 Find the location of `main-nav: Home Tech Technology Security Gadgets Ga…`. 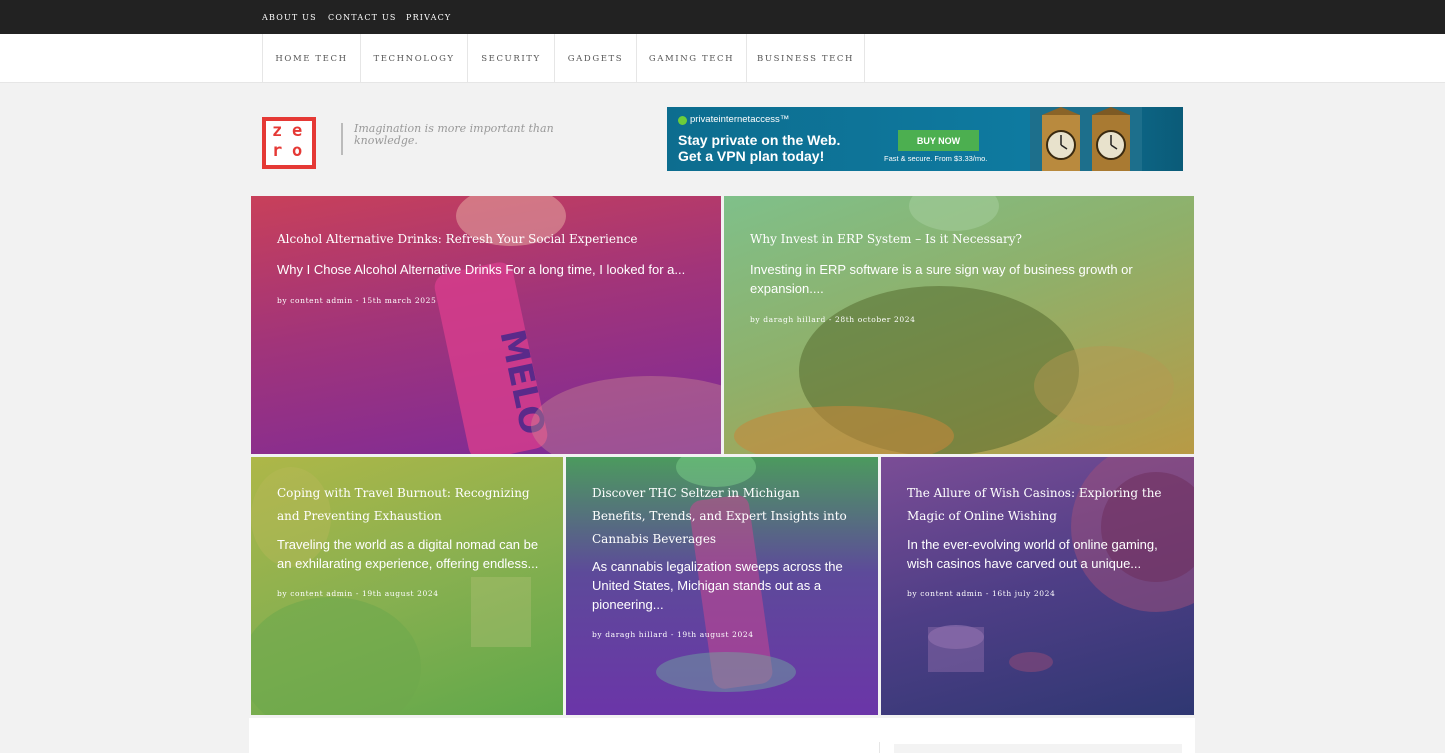

main-nav: Home Tech Technology Security Gadgets Ga… is located at coordinates (722, 58).